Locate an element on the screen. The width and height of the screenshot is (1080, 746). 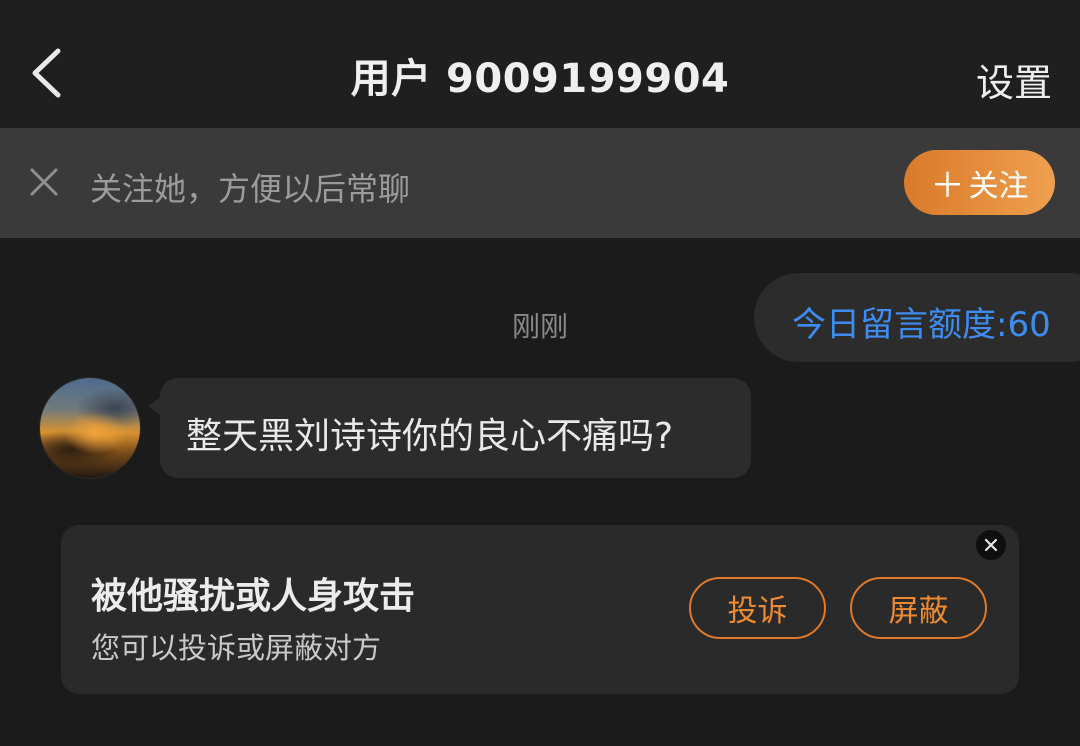
message-text: 整天黑刘诗诗你的良心不痛吗? is located at coordinates (430, 436).